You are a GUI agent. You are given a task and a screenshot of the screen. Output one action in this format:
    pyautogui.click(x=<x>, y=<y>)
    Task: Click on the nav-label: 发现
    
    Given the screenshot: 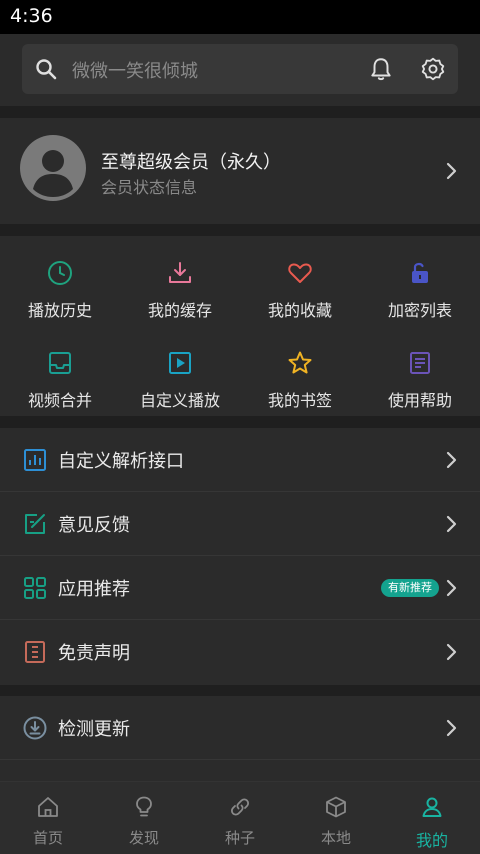 What is the action you would take?
    pyautogui.click(x=143, y=838)
    